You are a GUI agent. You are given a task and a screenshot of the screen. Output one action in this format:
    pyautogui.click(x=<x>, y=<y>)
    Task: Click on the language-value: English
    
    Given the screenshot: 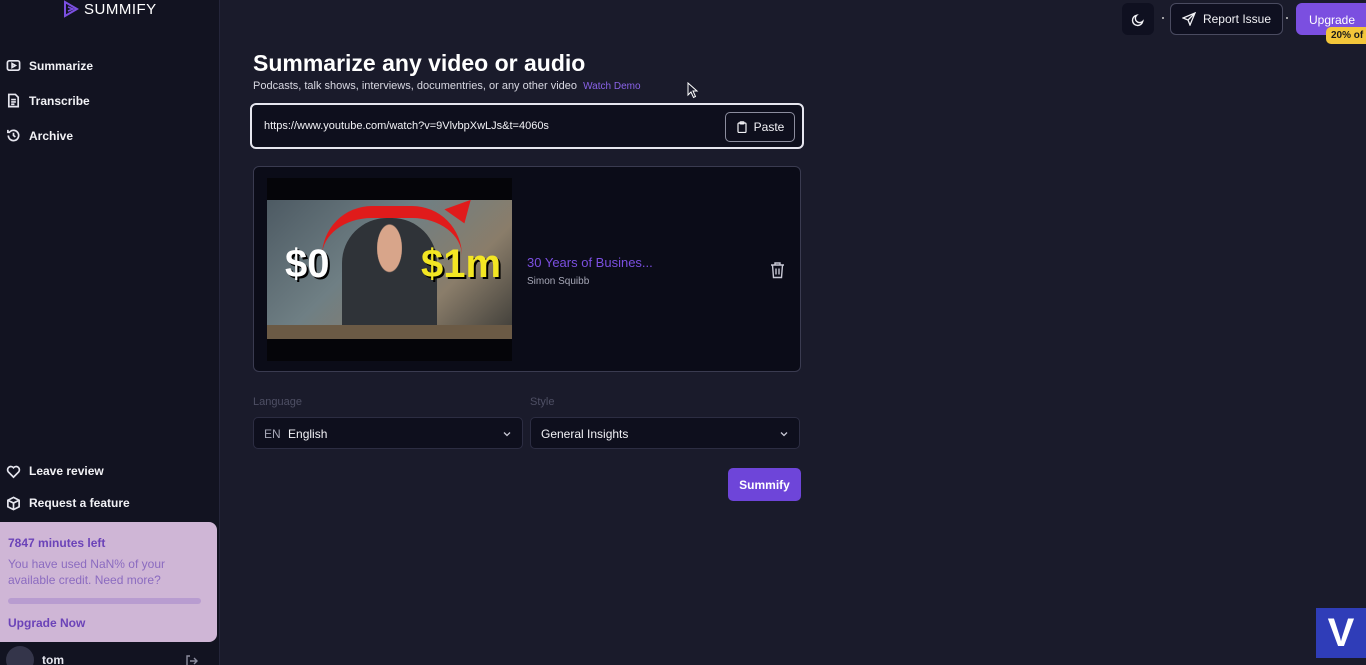 What is the action you would take?
    pyautogui.click(x=308, y=434)
    